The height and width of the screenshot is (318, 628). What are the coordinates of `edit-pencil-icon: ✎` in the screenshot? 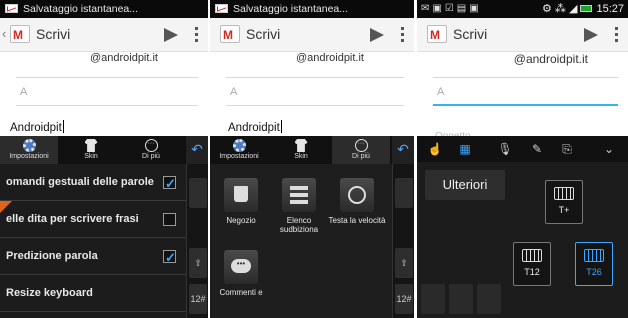 It's located at (537, 149).